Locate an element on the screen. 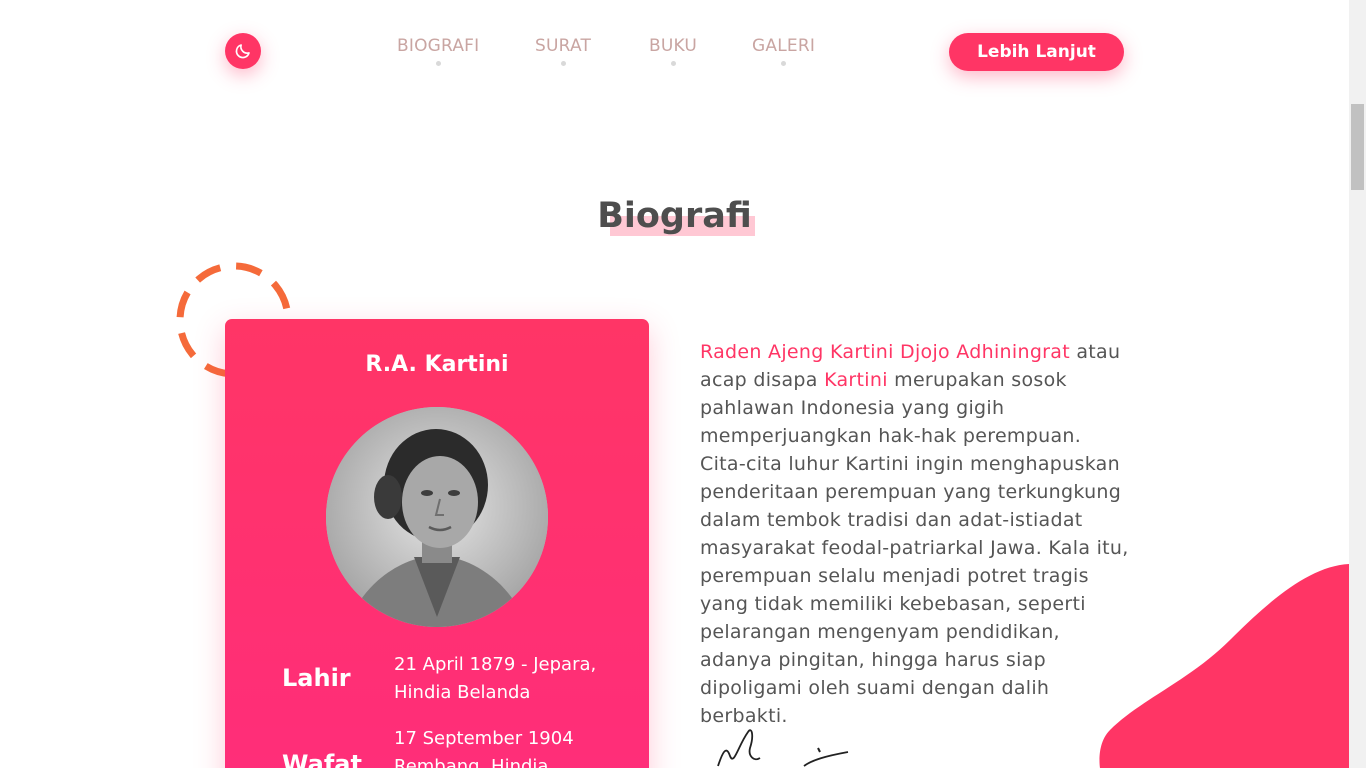 Image resolution: width=1366 pixels, height=768 pixels. vertical-scrollbar is located at coordinates (1357, 384).